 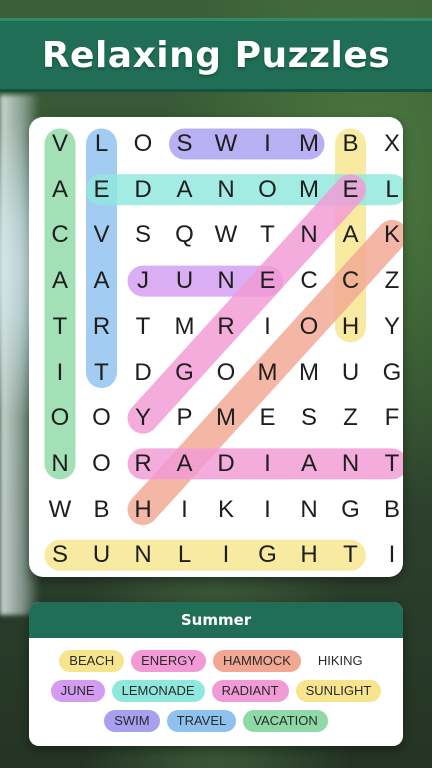 I want to click on word-chip-swim: SWIM, so click(x=132, y=721).